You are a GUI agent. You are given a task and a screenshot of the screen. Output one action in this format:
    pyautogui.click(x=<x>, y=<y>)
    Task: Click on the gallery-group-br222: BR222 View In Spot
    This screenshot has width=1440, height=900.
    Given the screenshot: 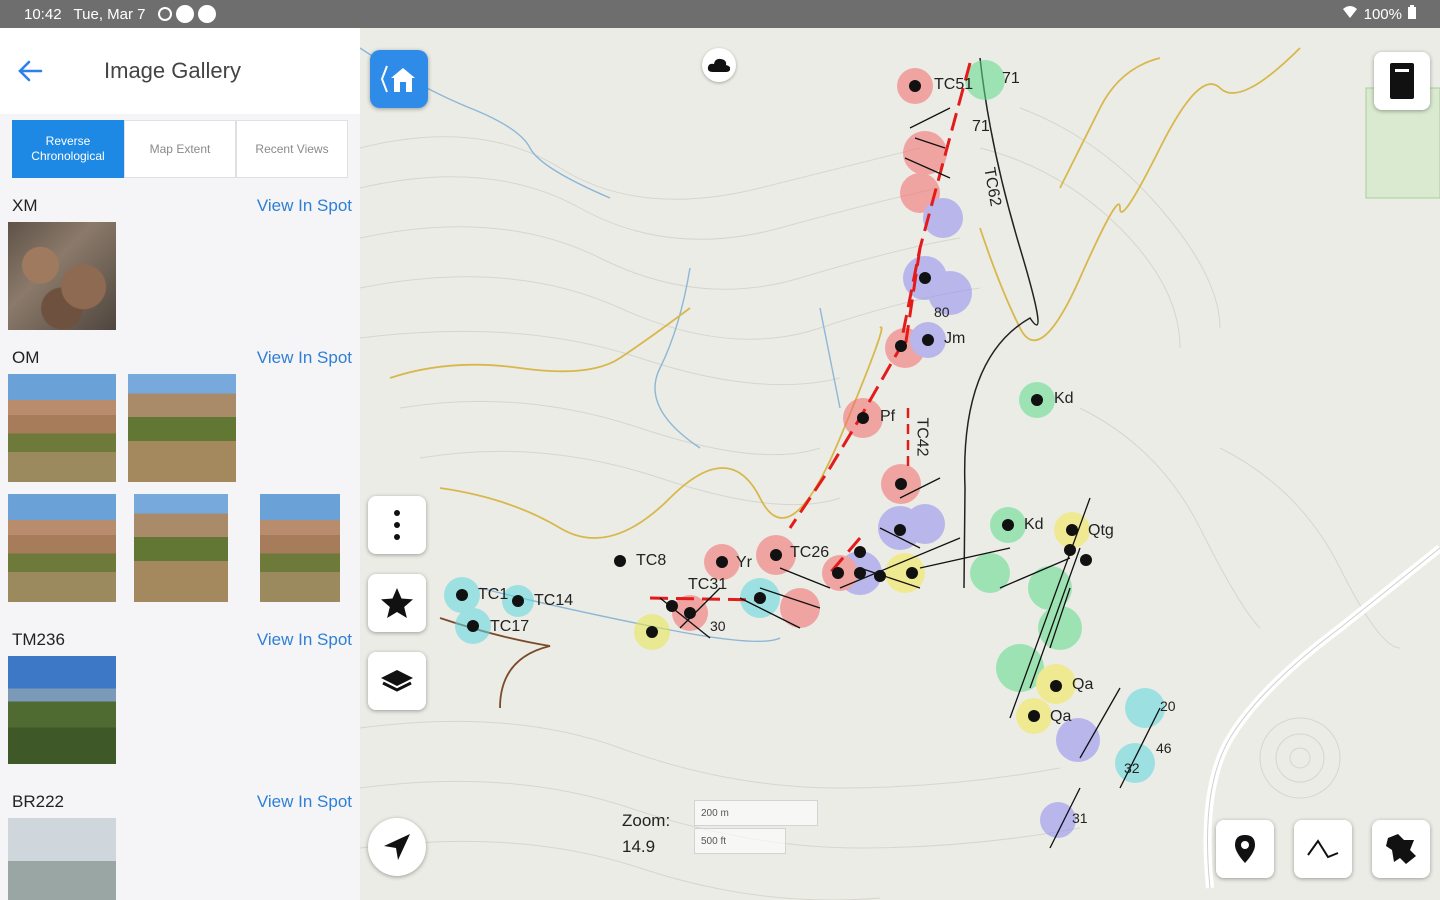 What is the action you would take?
    pyautogui.click(x=180, y=832)
    